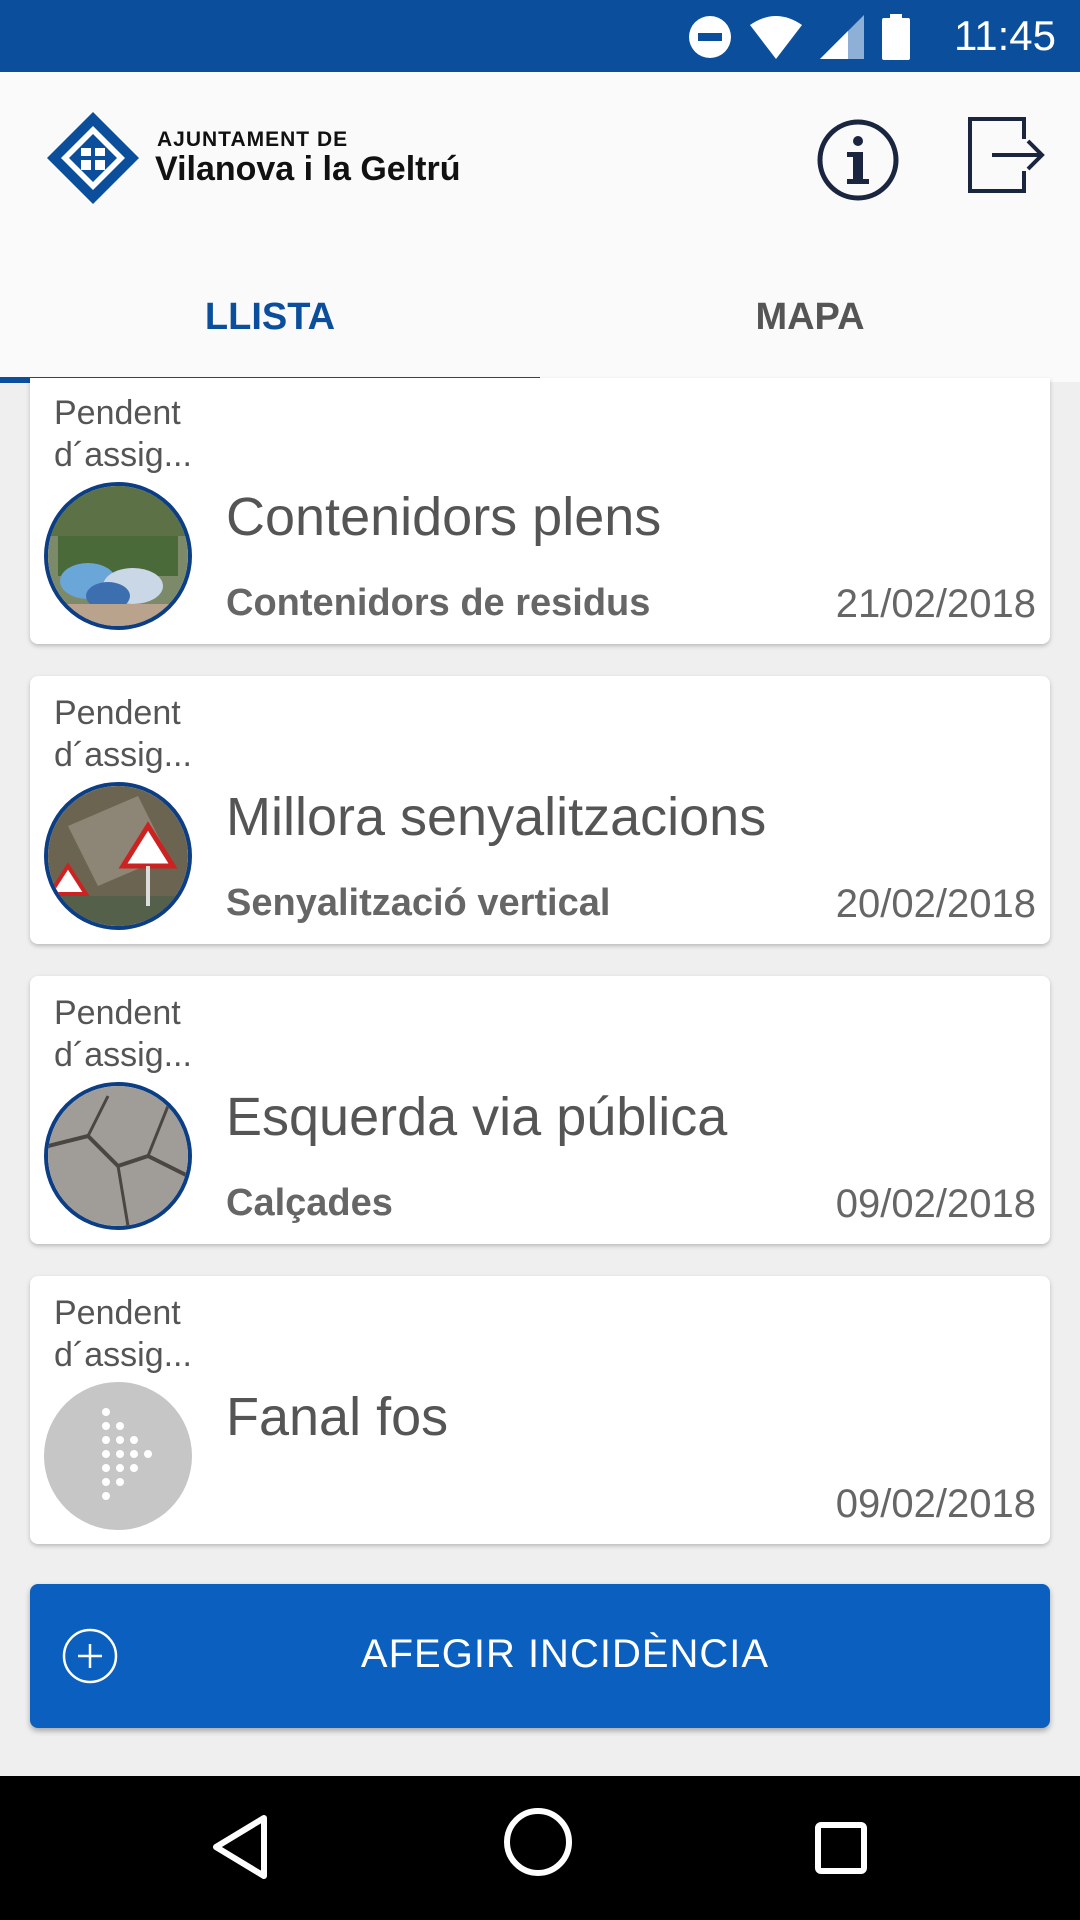 This screenshot has height=1920, width=1080. I want to click on wifi-icon, so click(776, 37).